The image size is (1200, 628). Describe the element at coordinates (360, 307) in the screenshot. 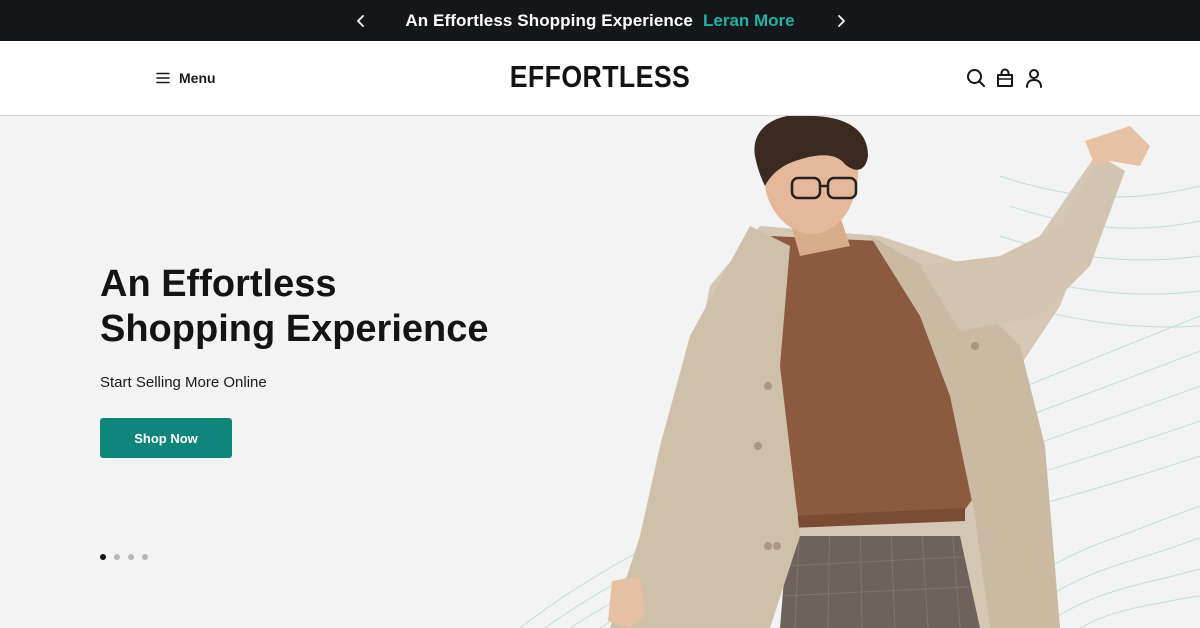

I see `hero-title: An Effortless Shopping Experience` at that location.